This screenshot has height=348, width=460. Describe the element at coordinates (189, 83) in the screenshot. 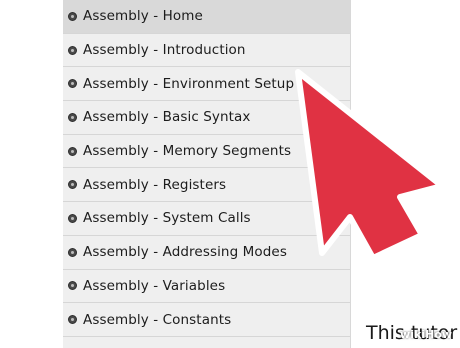

I see `sidebar-item-label: Assembly - Environment Setup` at that location.